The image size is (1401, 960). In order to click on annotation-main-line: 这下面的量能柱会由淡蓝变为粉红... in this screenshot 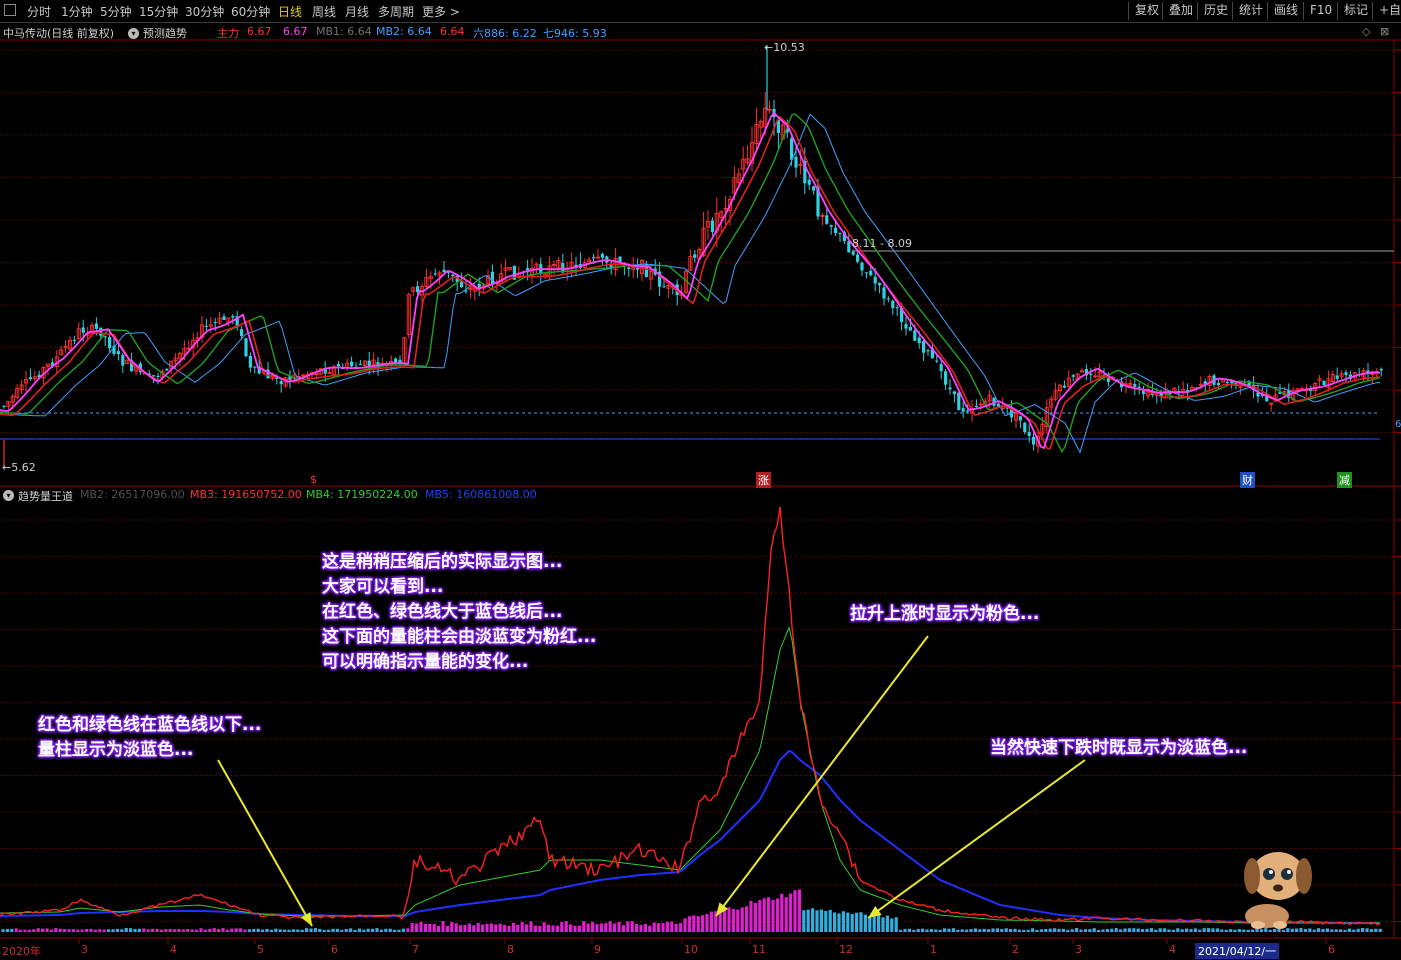, I will do `click(459, 637)`.